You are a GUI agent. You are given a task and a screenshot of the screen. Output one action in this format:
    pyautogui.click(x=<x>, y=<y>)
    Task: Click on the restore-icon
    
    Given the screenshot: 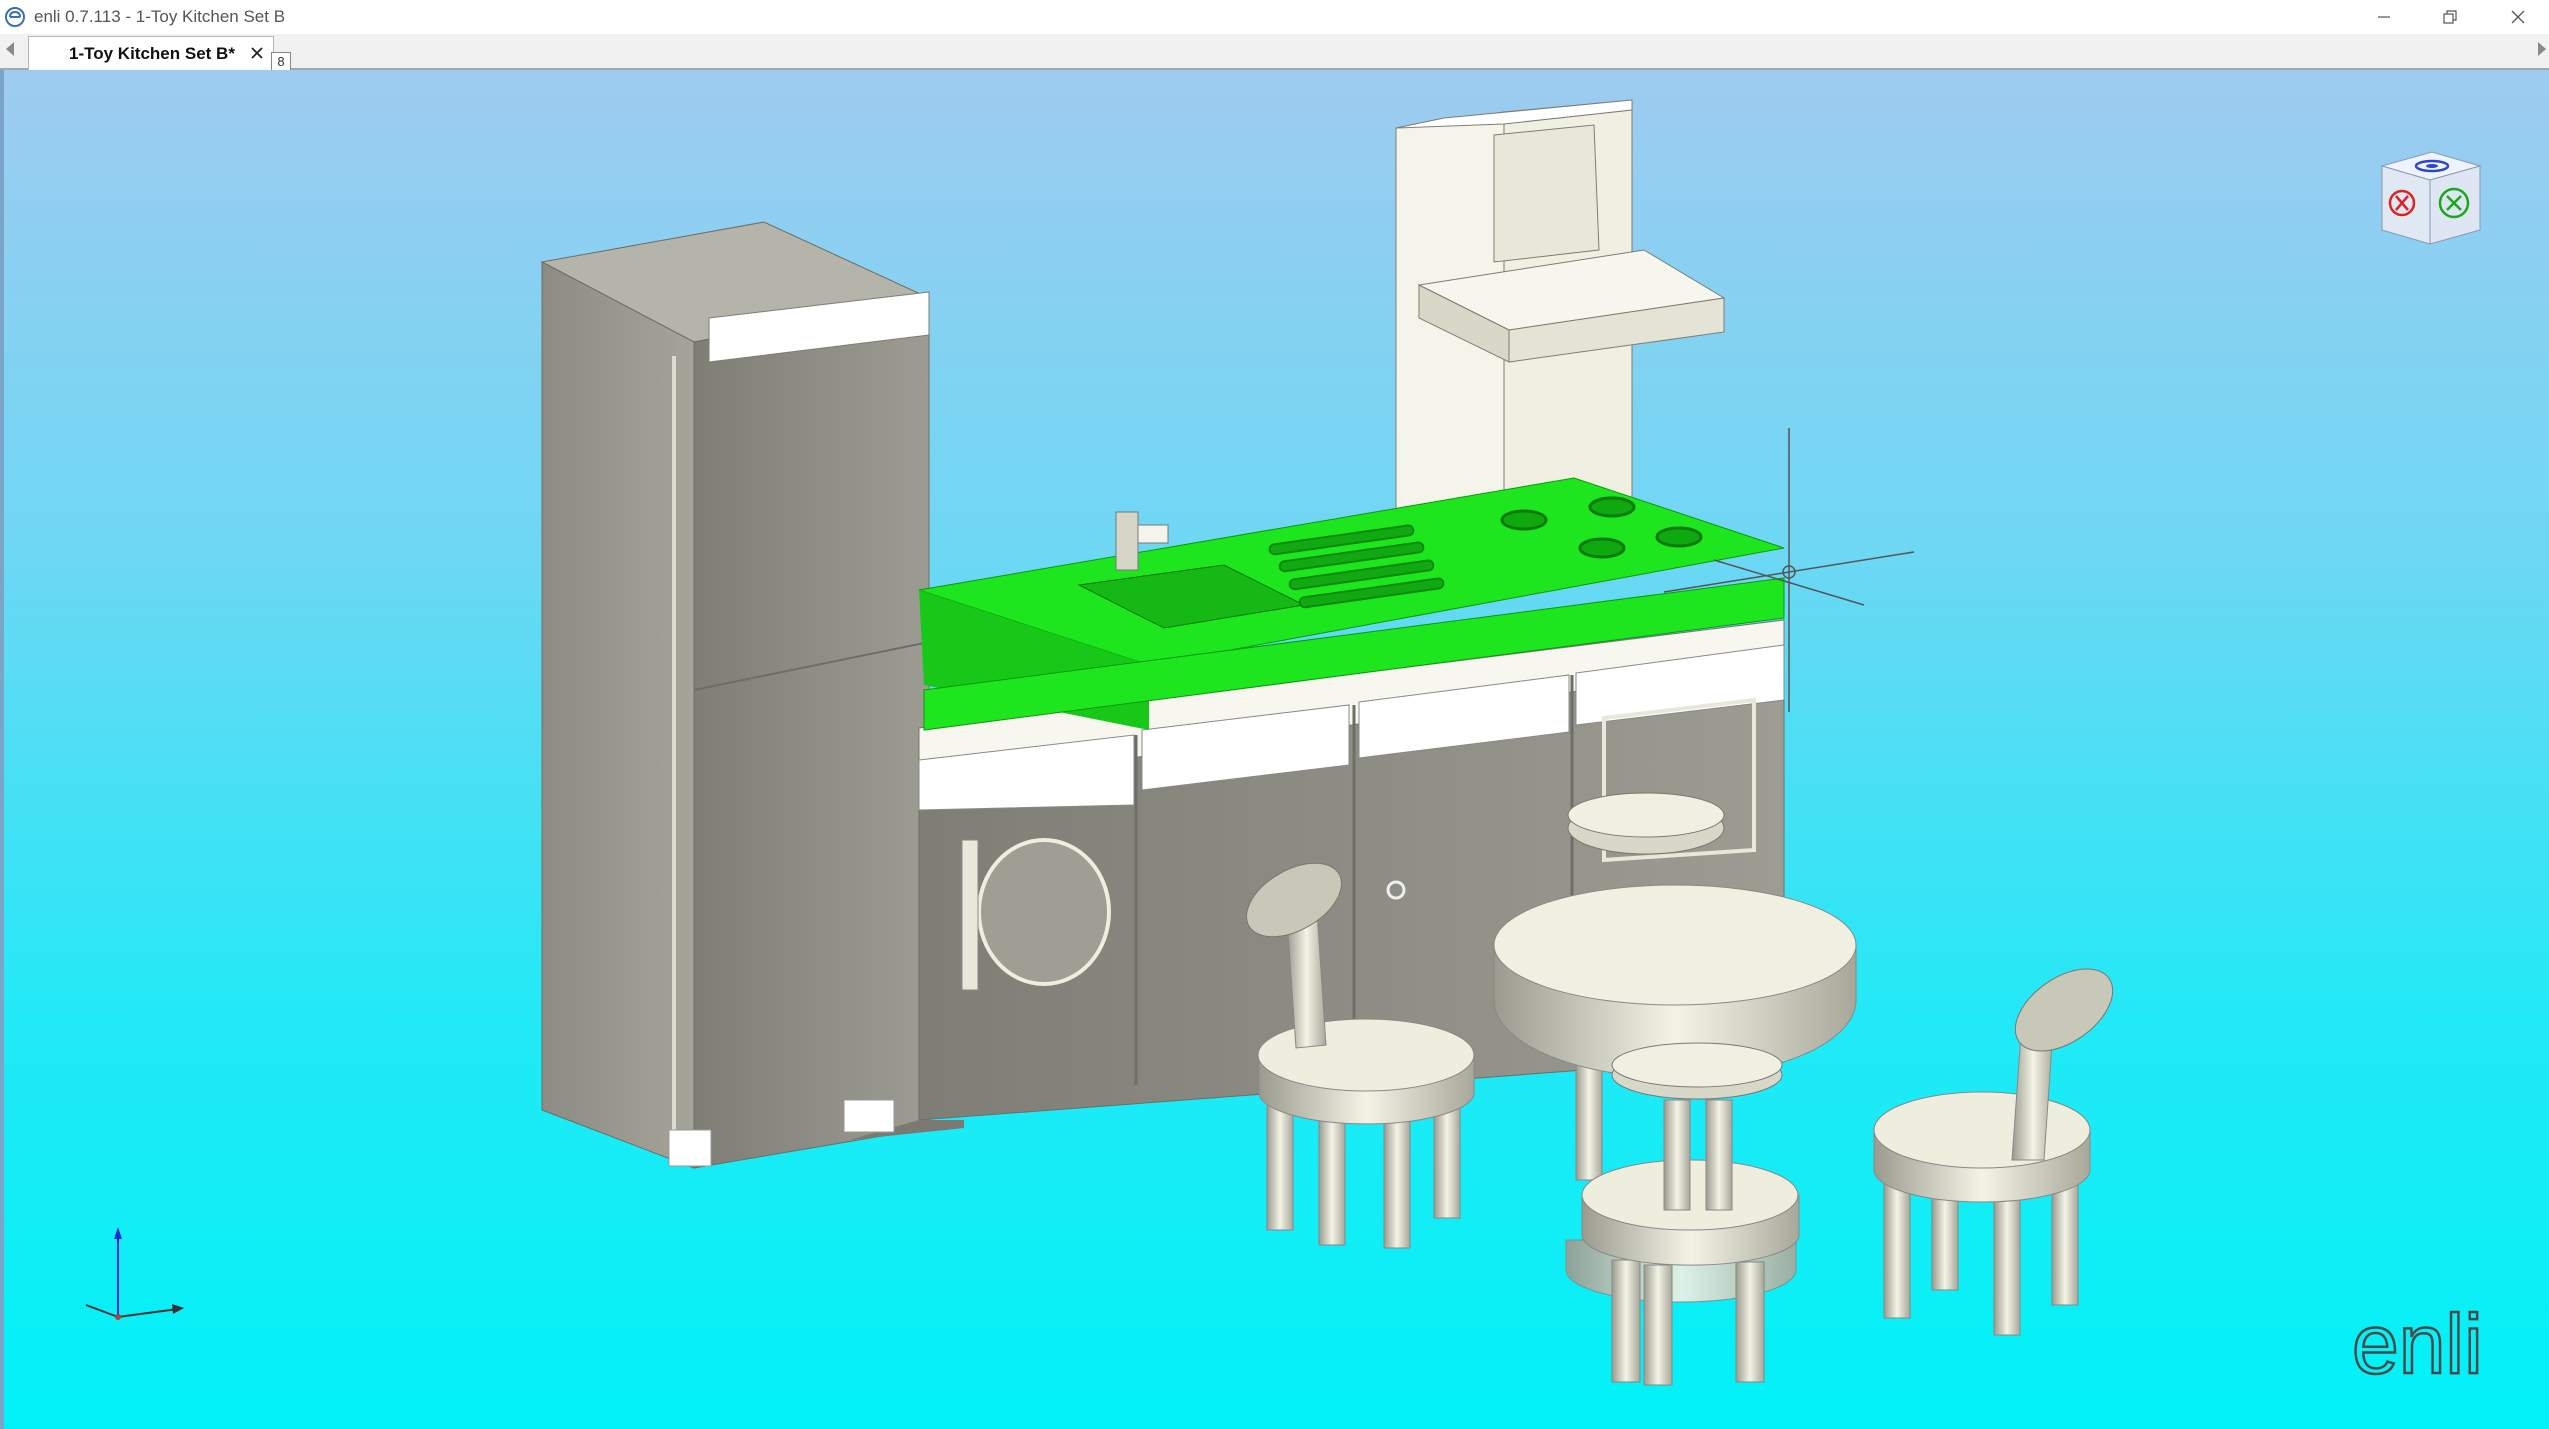 What is the action you would take?
    pyautogui.click(x=2450, y=17)
    